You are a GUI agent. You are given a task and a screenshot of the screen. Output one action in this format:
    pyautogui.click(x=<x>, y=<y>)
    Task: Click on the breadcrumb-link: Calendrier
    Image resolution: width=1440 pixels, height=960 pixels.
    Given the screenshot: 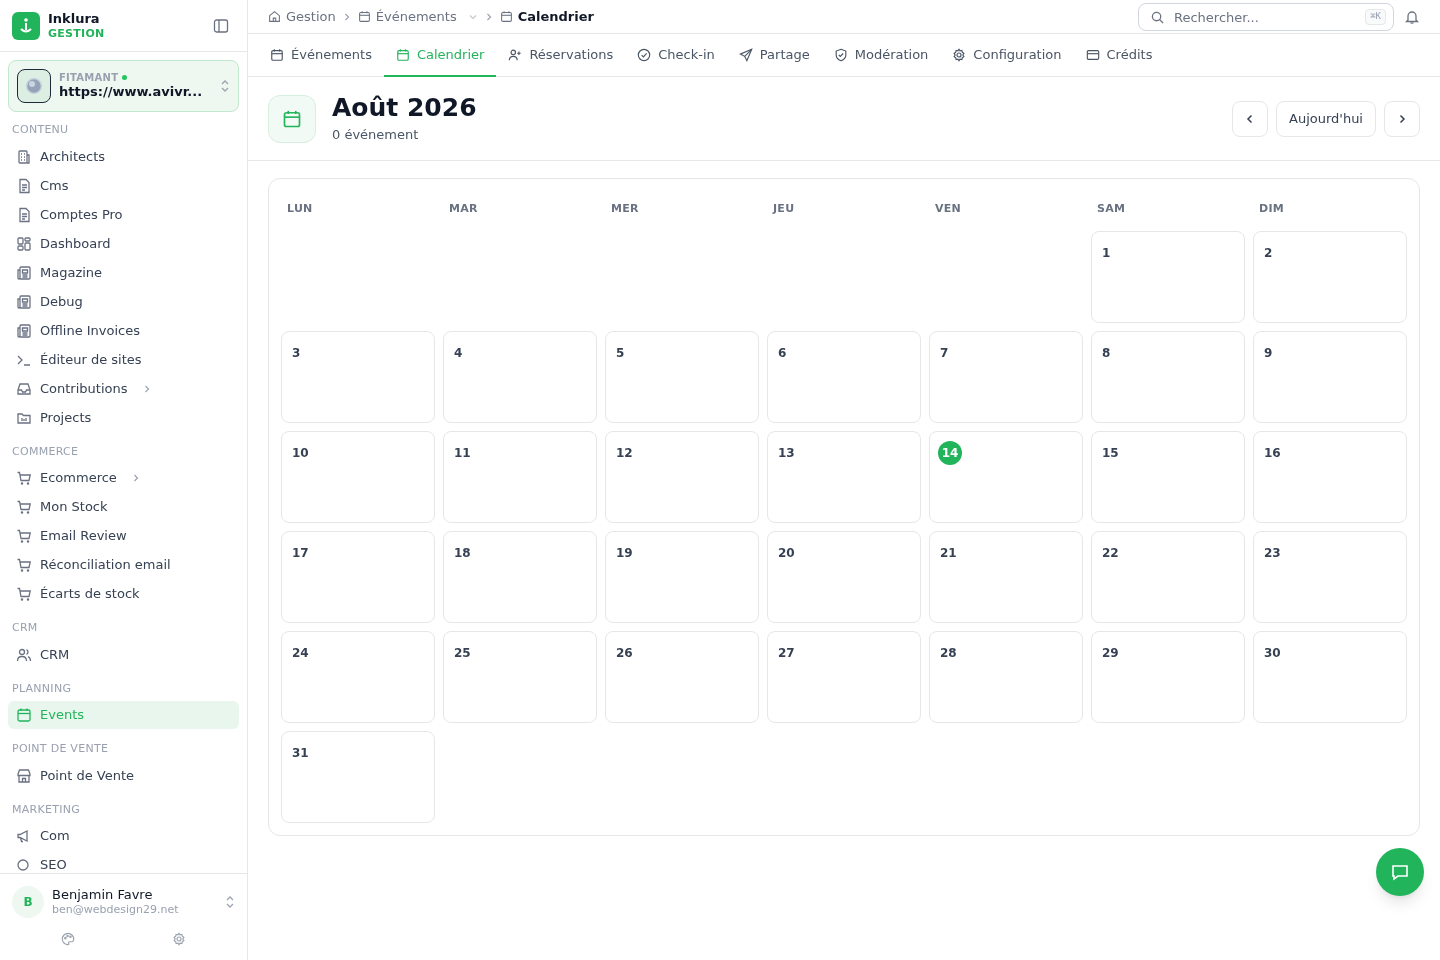 What is the action you would take?
    pyautogui.click(x=546, y=16)
    